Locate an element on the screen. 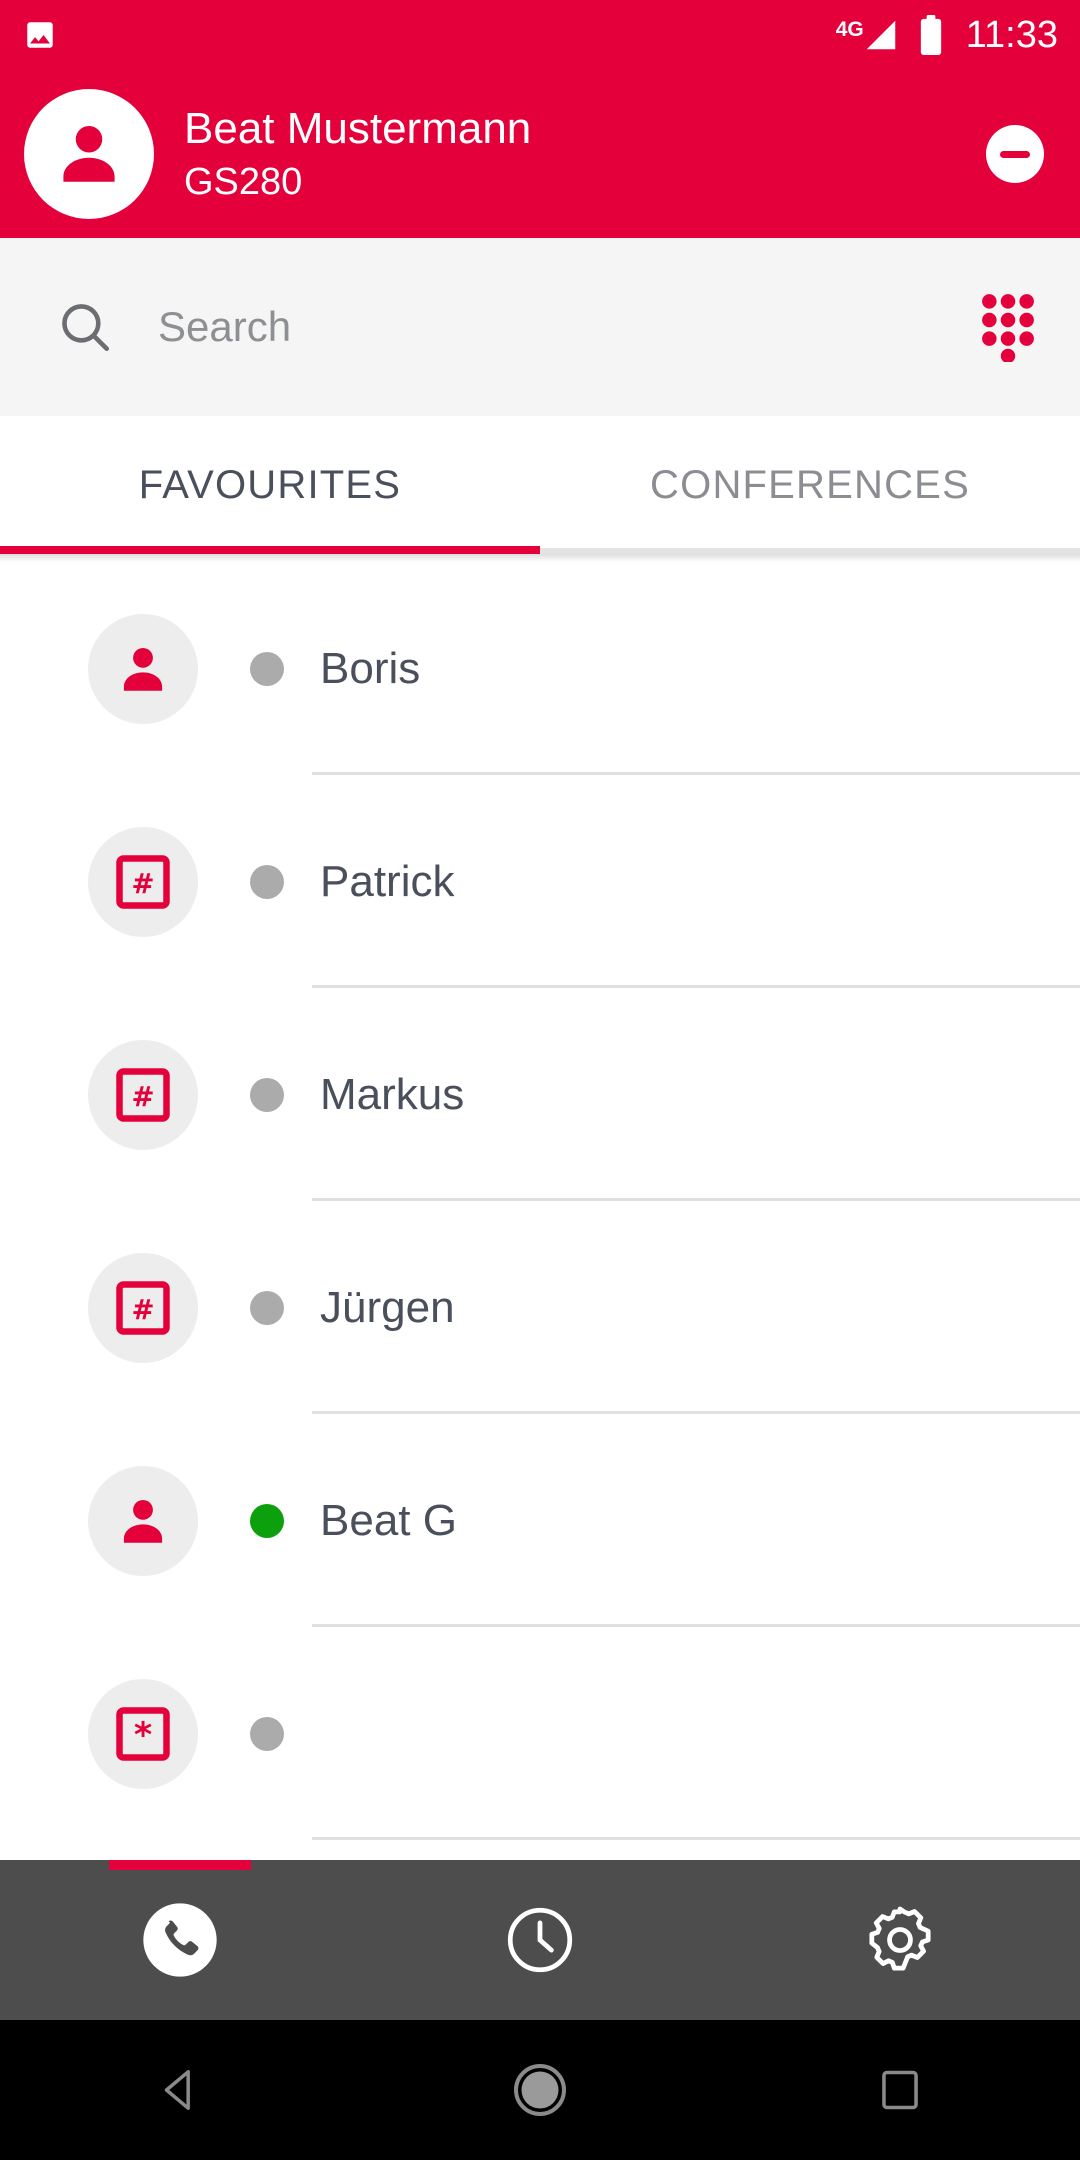 The height and width of the screenshot is (2160, 1080). dialpad-icon is located at coordinates (1008, 327).